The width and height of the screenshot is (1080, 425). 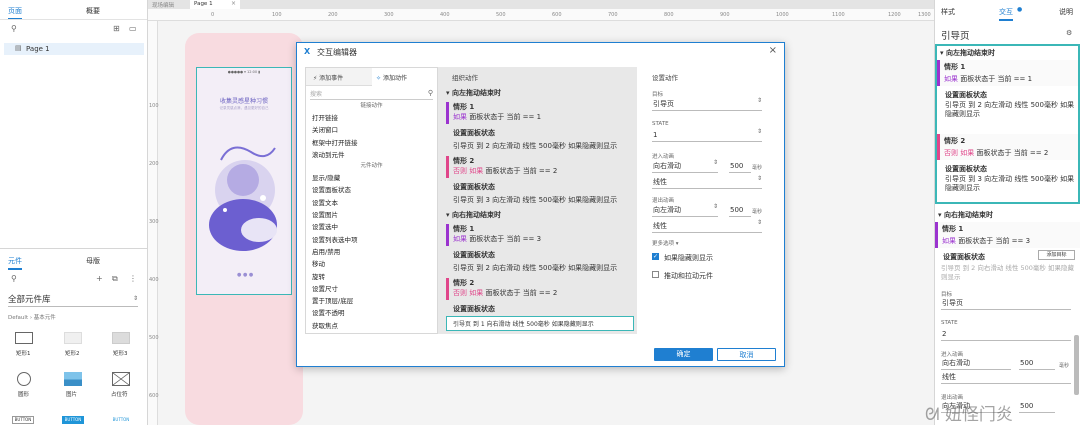 I want to click on placeholder-widget, so click(x=121, y=379).